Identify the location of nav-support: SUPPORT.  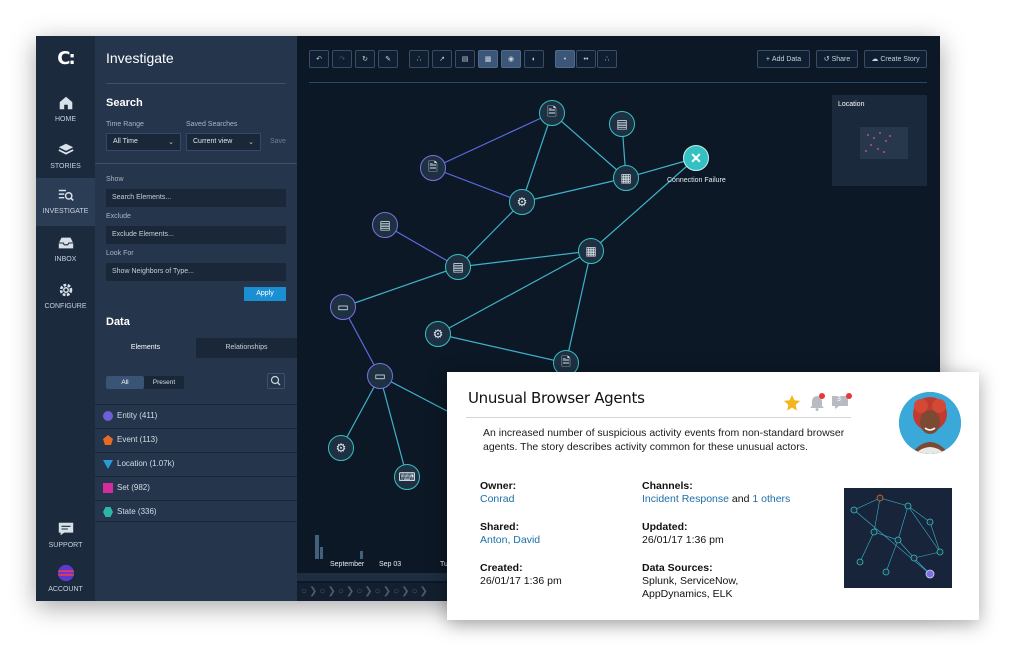
(65, 534).